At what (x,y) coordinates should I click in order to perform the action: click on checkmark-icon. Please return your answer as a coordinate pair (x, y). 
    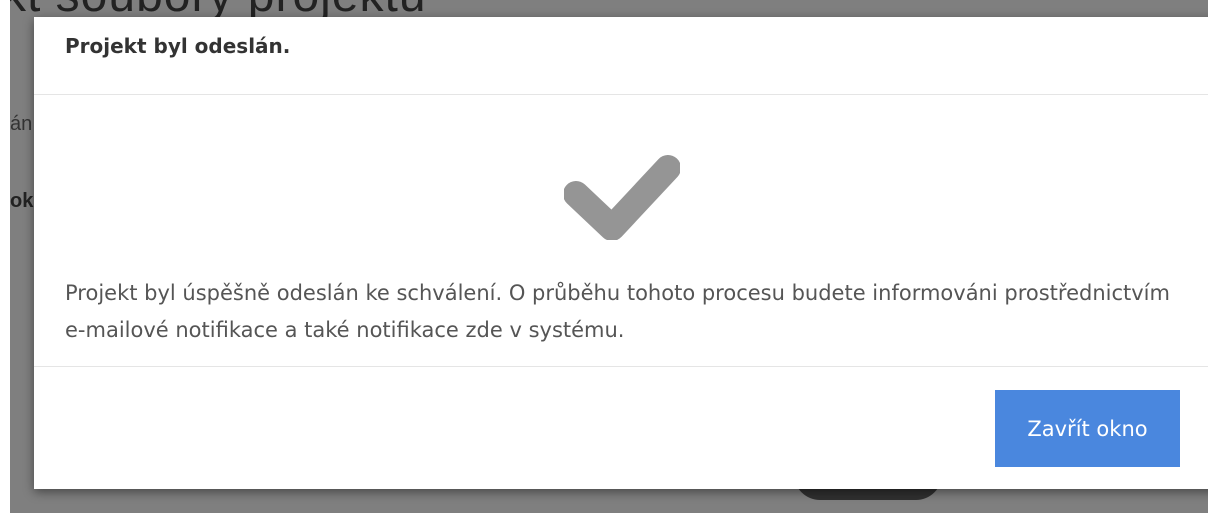
    Looking at the image, I should click on (622, 197).